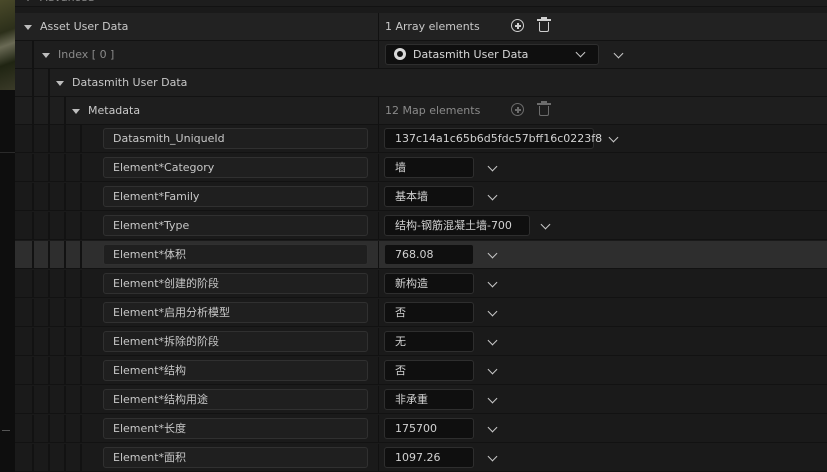  Describe the element at coordinates (429, 341) in the screenshot. I see `map-value-field: 无` at that location.